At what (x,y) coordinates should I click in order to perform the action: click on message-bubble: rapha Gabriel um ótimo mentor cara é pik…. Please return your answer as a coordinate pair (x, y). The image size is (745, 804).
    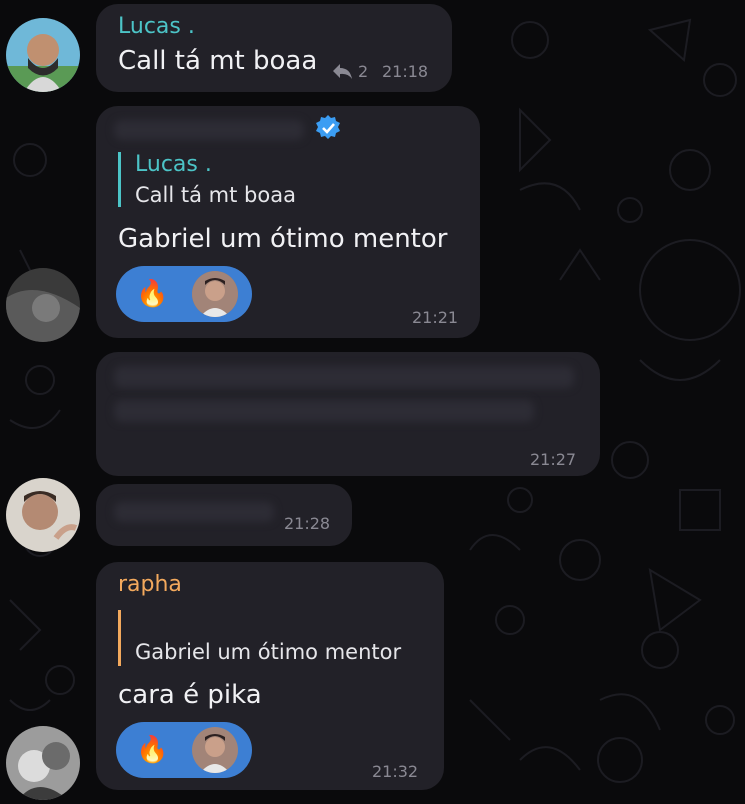
    Looking at the image, I should click on (270, 676).